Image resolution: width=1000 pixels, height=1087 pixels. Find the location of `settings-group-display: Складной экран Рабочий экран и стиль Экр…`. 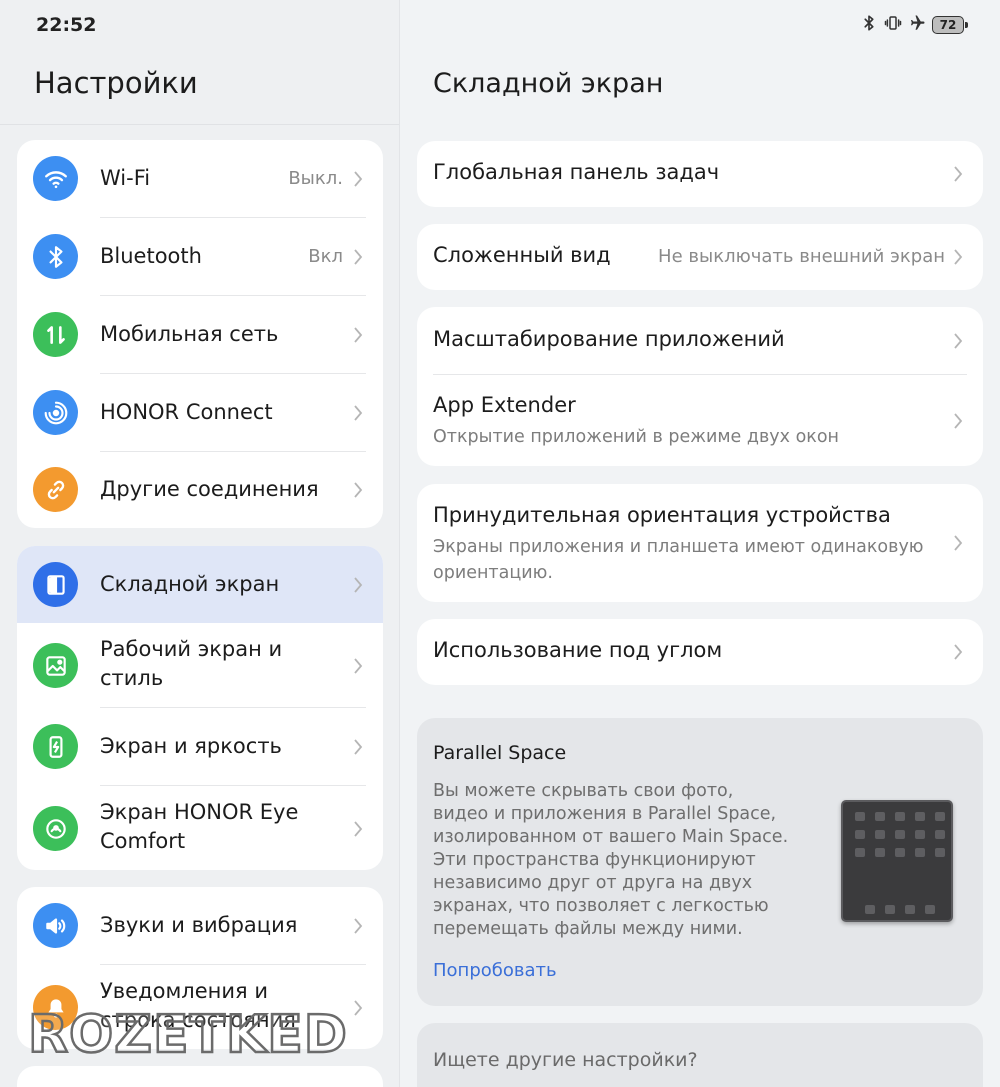

settings-group-display: Складной экран Рабочий экран и стиль Экр… is located at coordinates (200, 708).